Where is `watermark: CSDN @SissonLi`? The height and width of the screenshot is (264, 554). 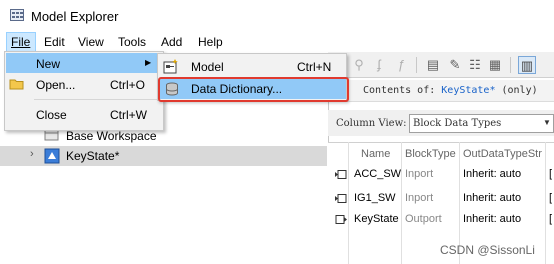 watermark: CSDN @SissonLi is located at coordinates (487, 250).